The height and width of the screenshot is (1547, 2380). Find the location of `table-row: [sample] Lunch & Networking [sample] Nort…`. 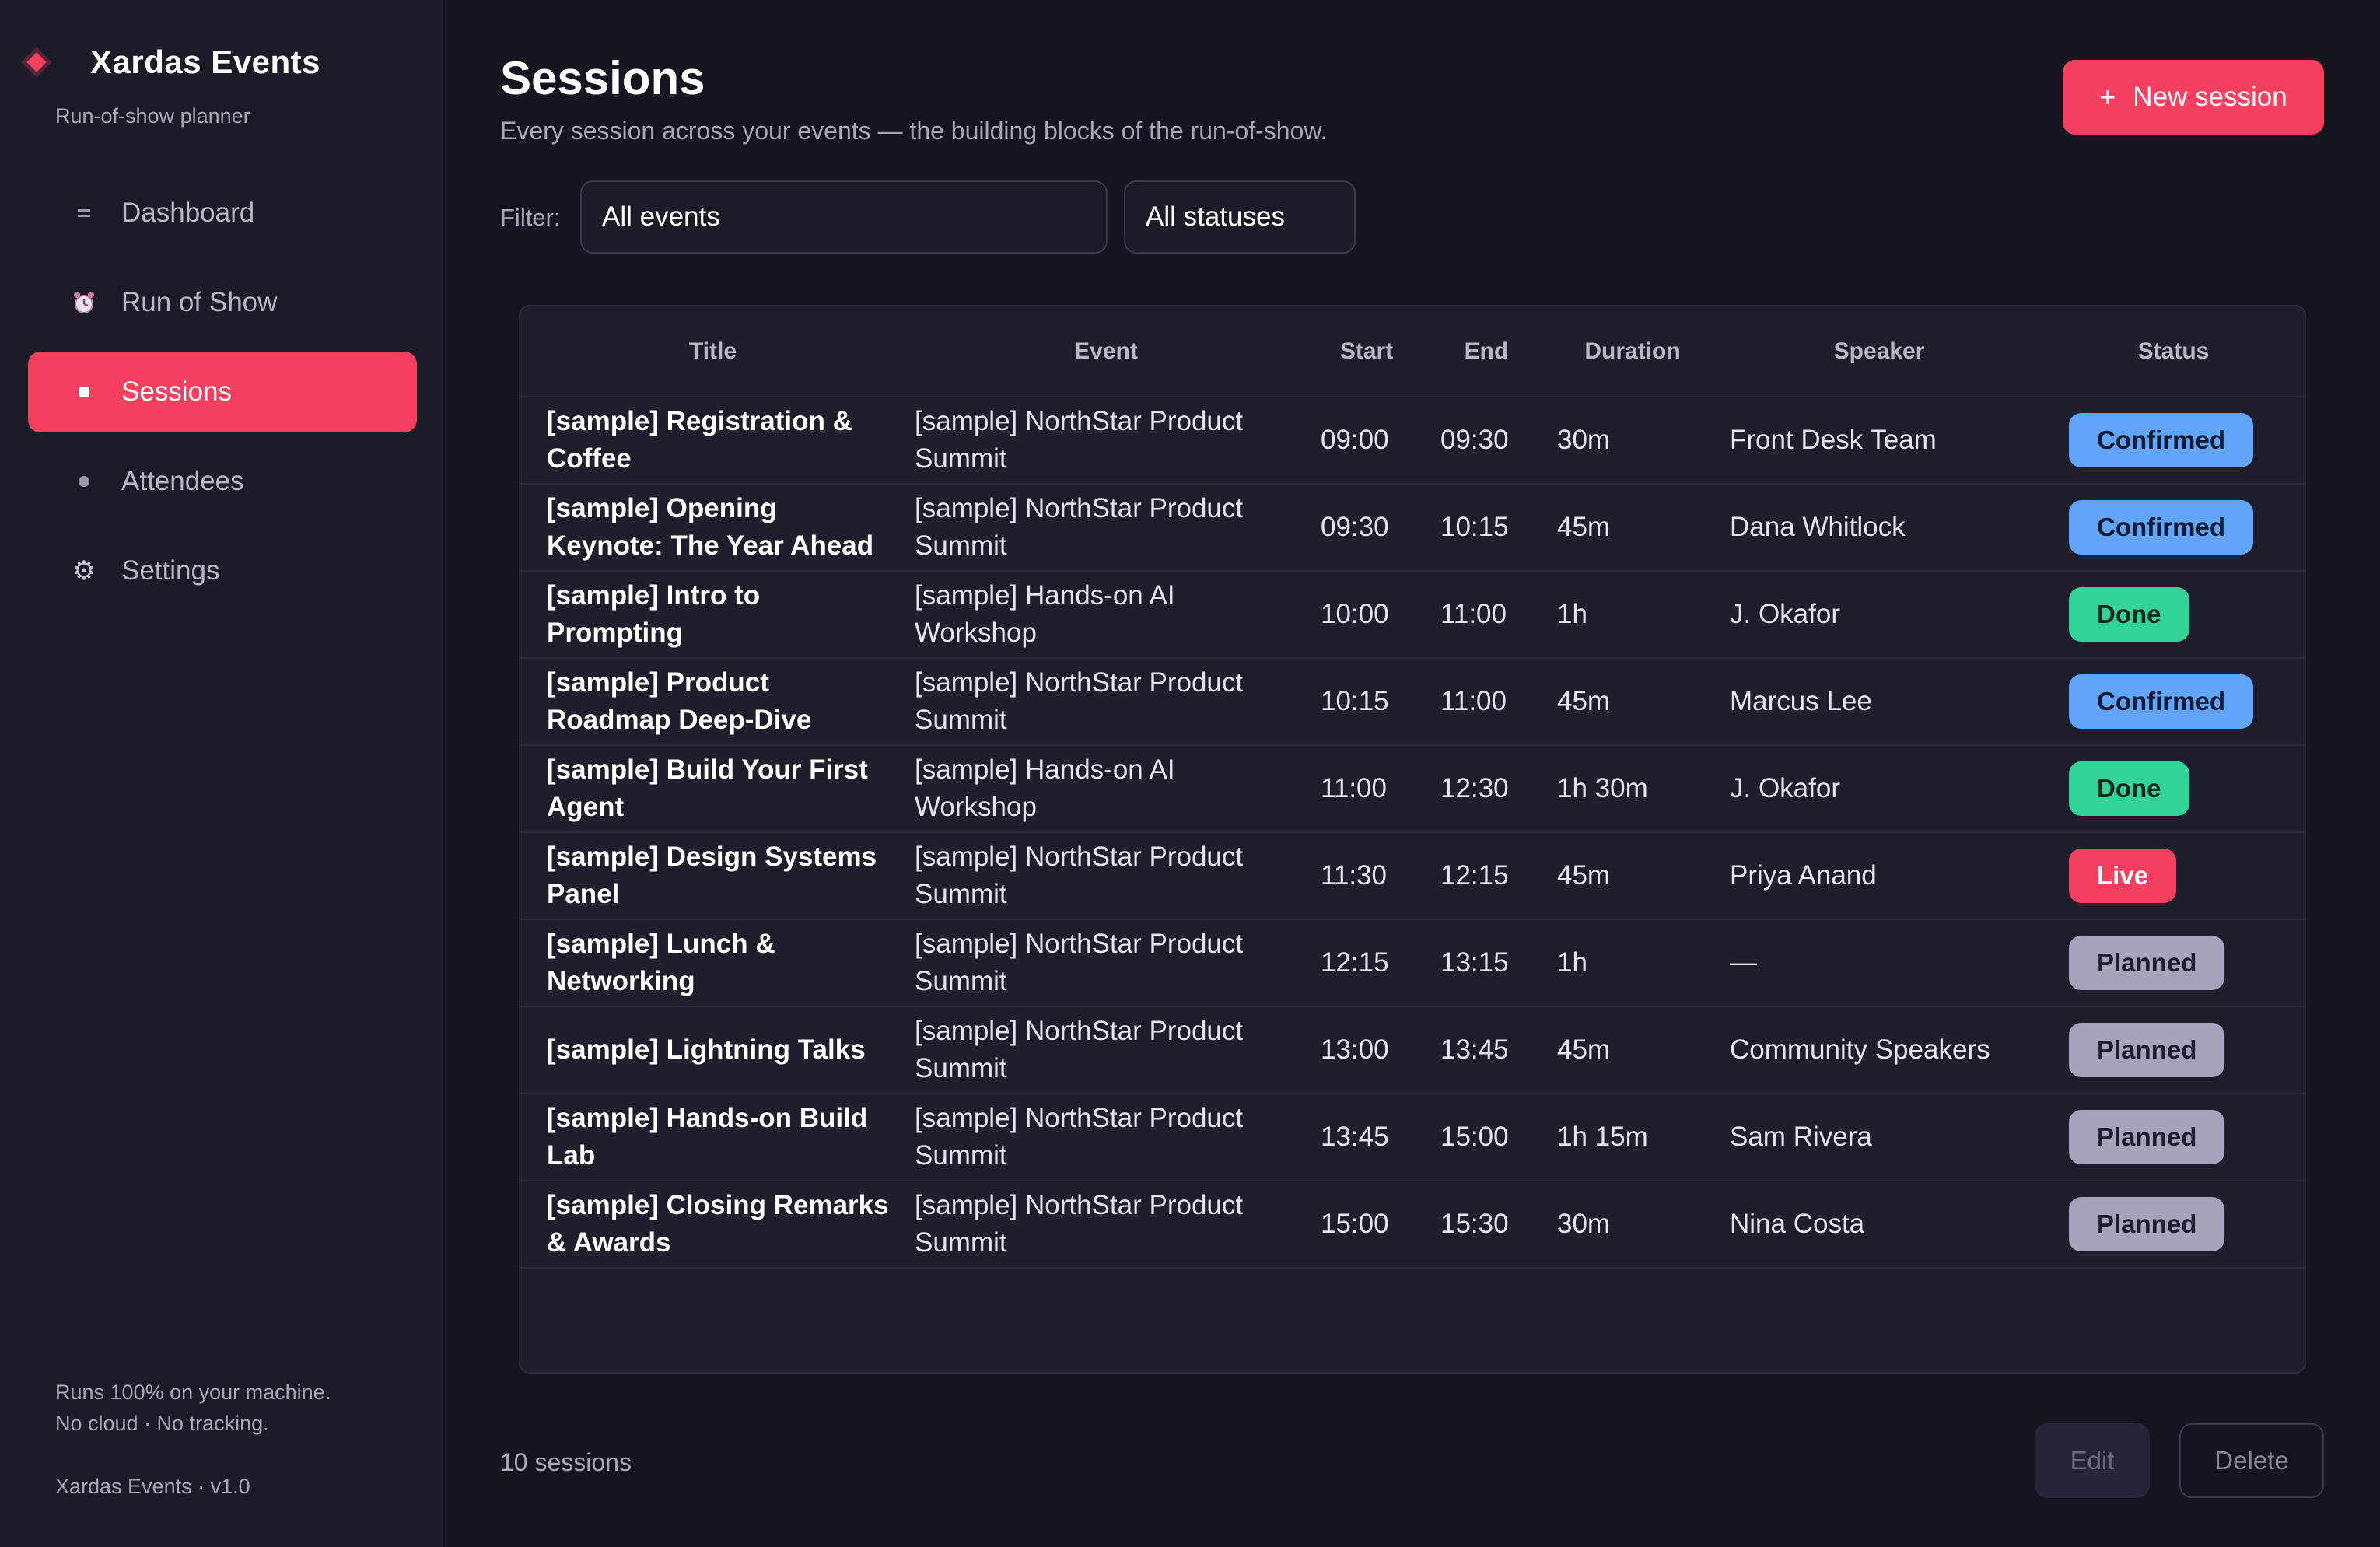

table-row: [sample] Lunch & Networking [sample] Nort… is located at coordinates (1412, 962).